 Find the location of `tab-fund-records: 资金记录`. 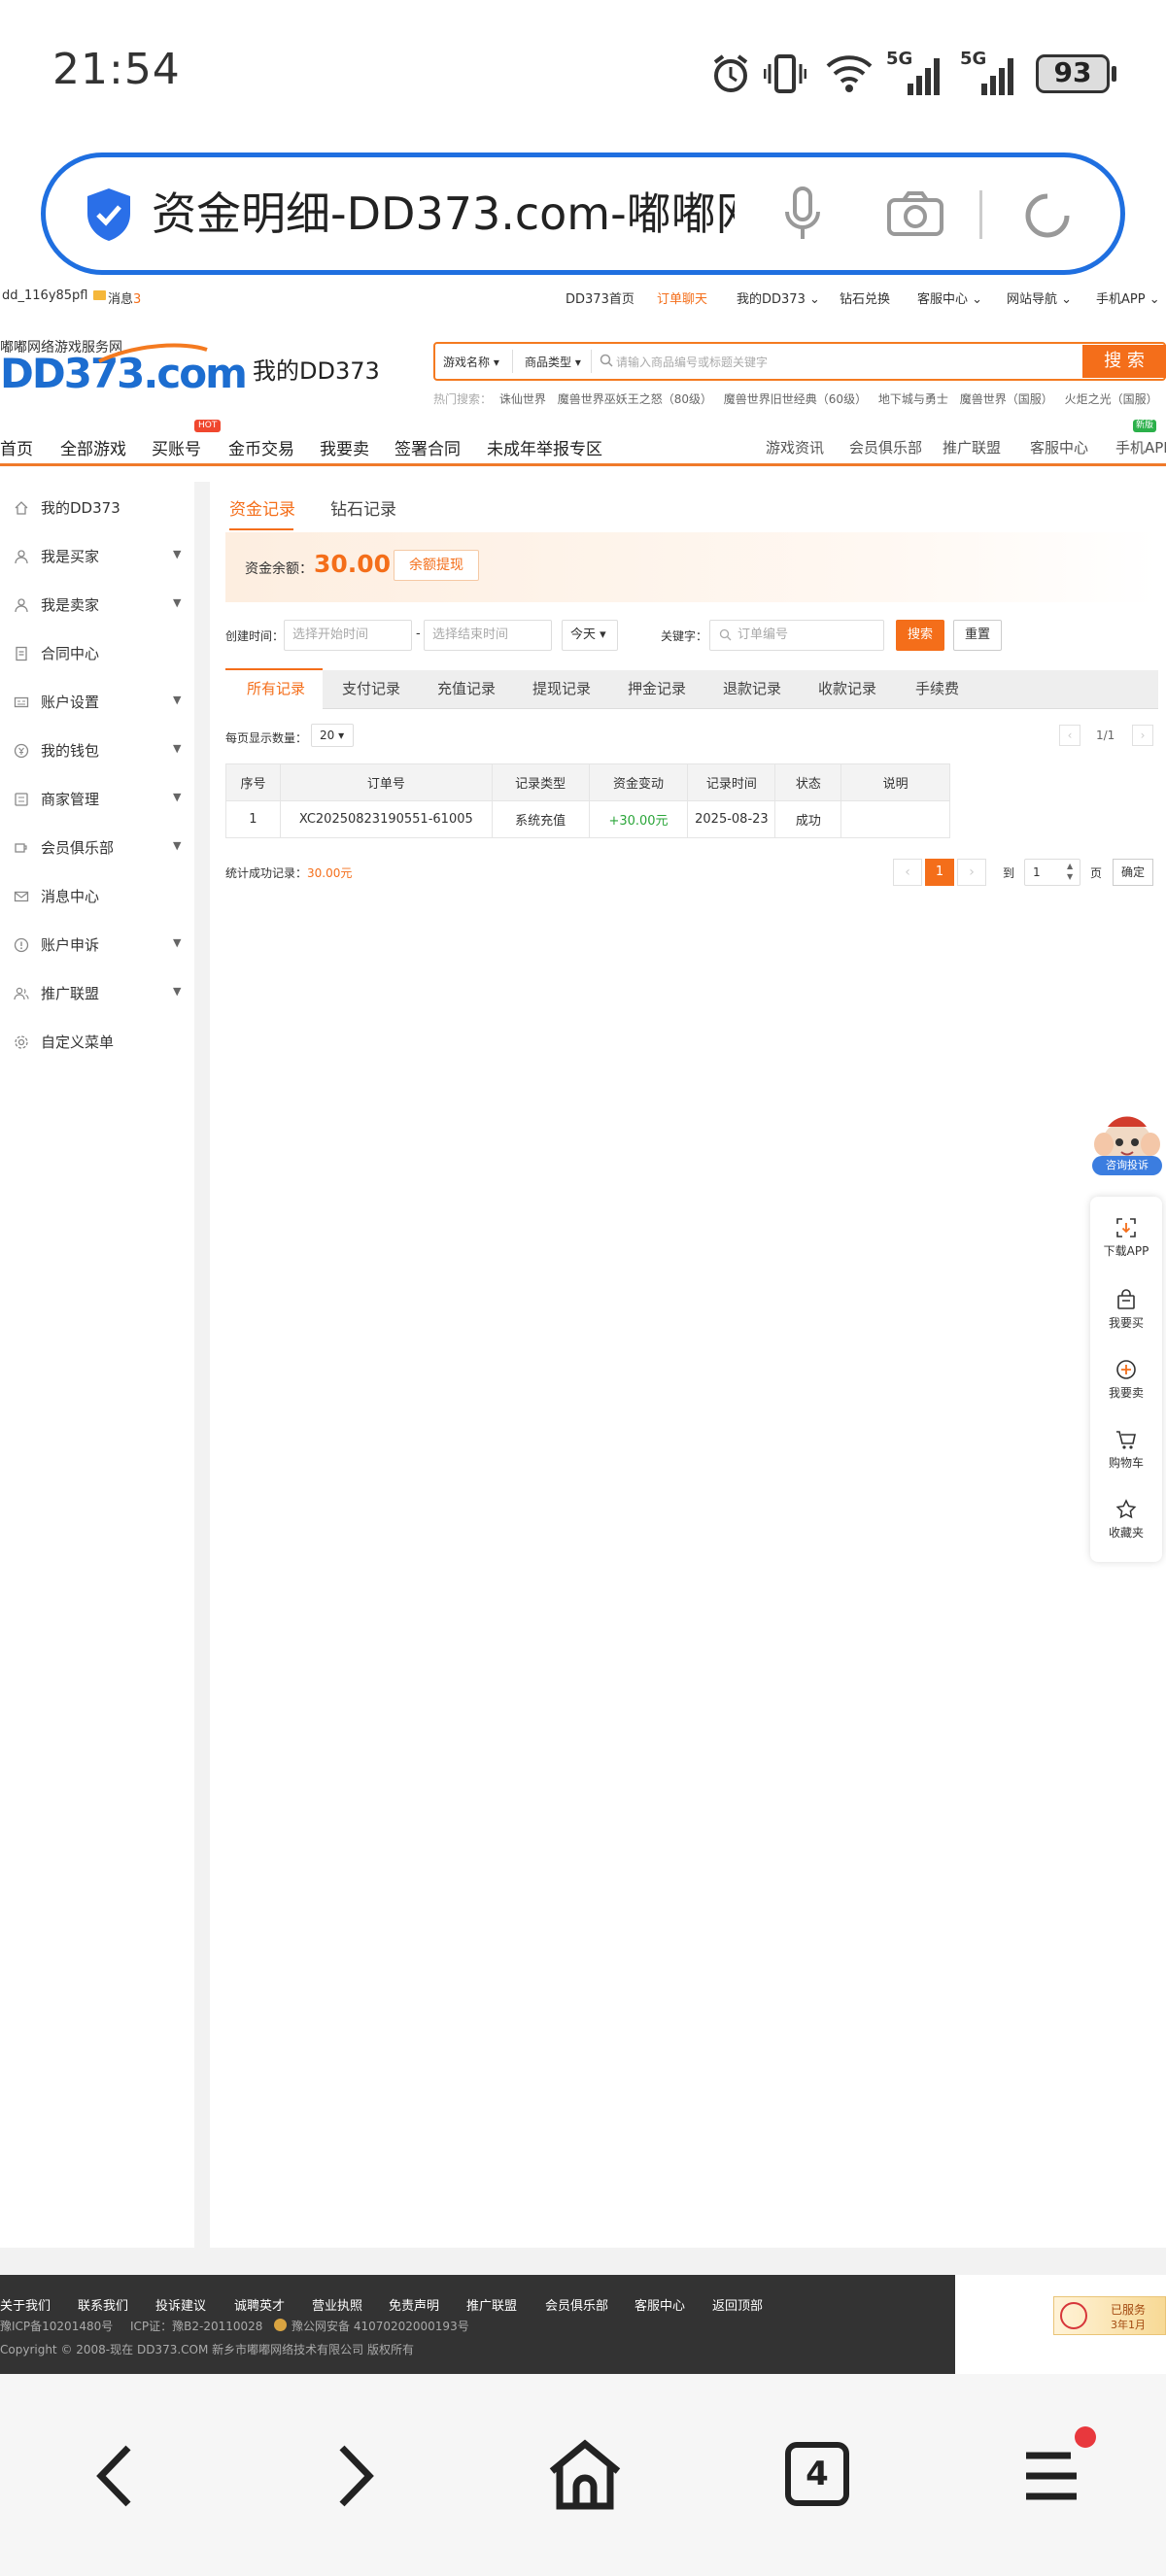

tab-fund-records: 资金记录 is located at coordinates (262, 507).